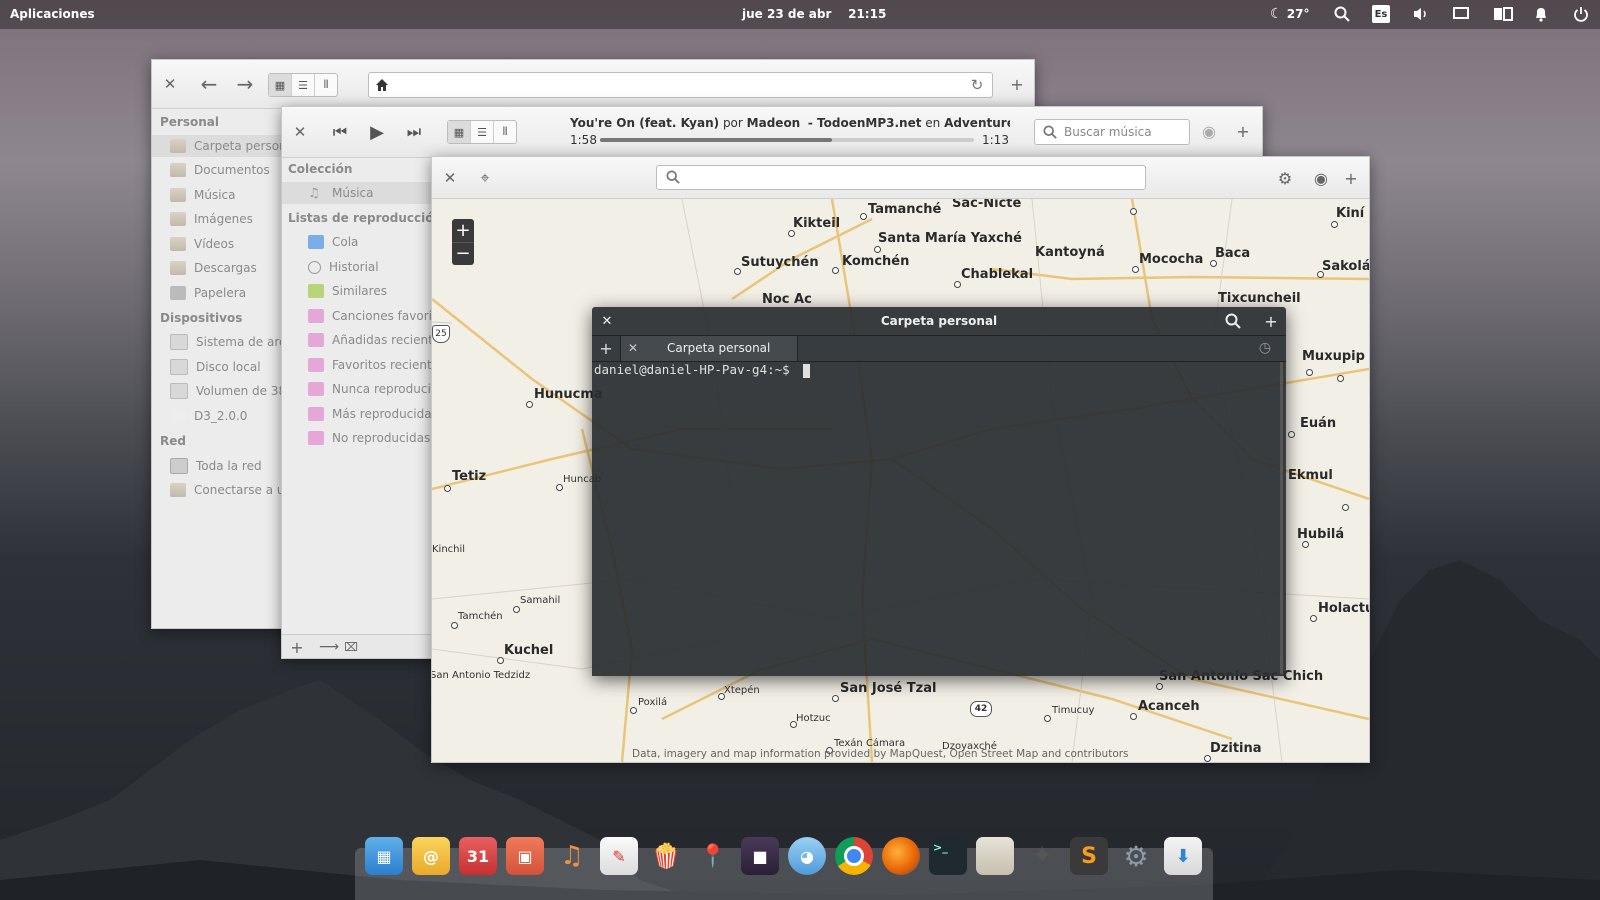 The height and width of the screenshot is (900, 1600). What do you see at coordinates (297, 647) in the screenshot?
I see `add-playlist-icon: +` at bounding box center [297, 647].